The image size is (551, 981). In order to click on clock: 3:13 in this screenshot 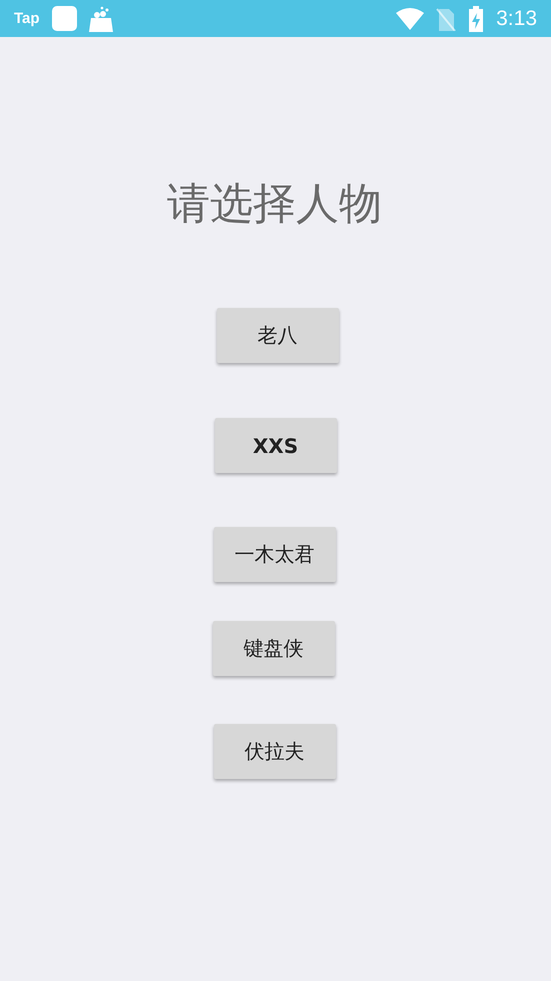, I will do `click(516, 18)`.